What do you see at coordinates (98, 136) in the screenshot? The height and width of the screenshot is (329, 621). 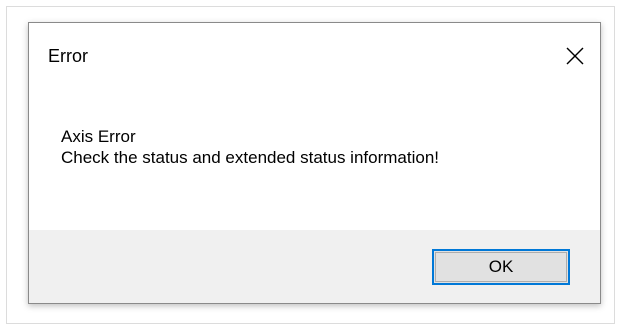 I see `message-line-1: Axis Error` at bounding box center [98, 136].